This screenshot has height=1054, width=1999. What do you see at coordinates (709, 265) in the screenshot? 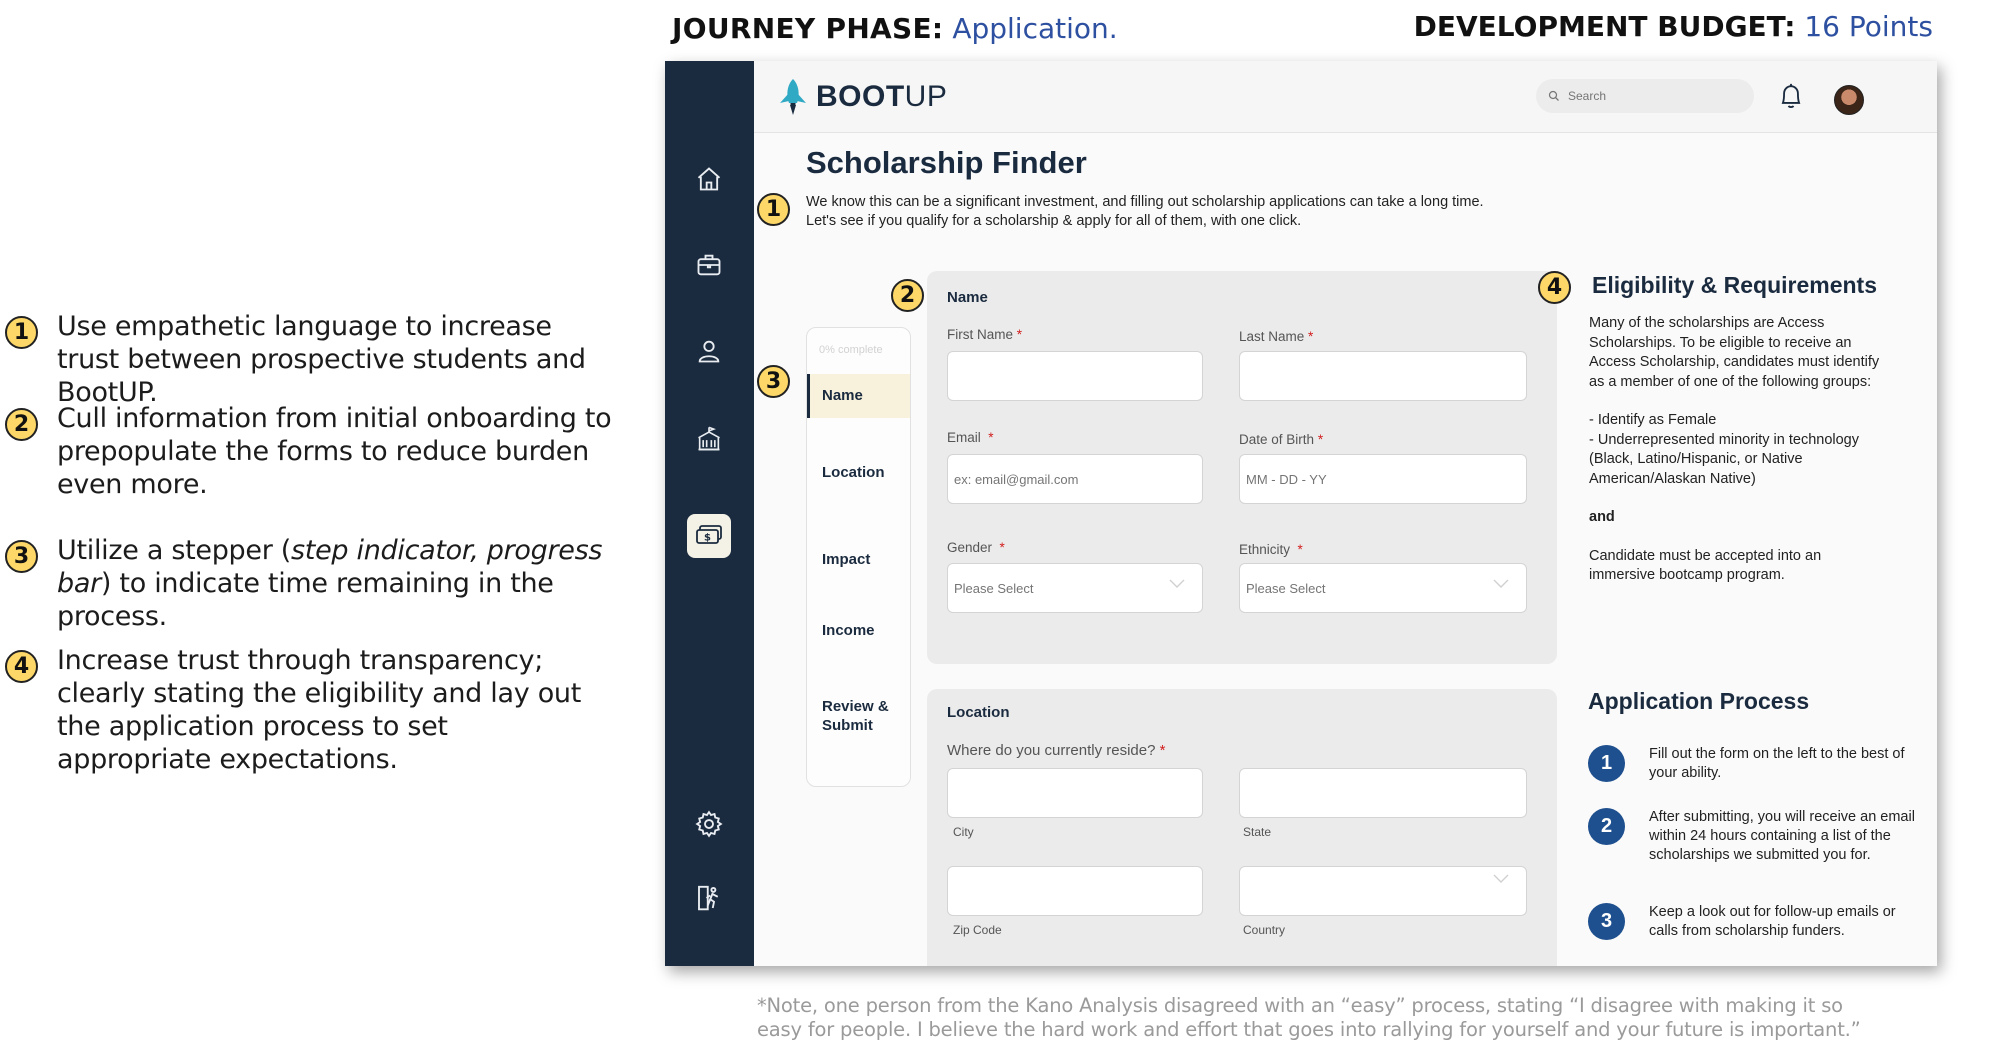
I see `briefcase-icon` at bounding box center [709, 265].